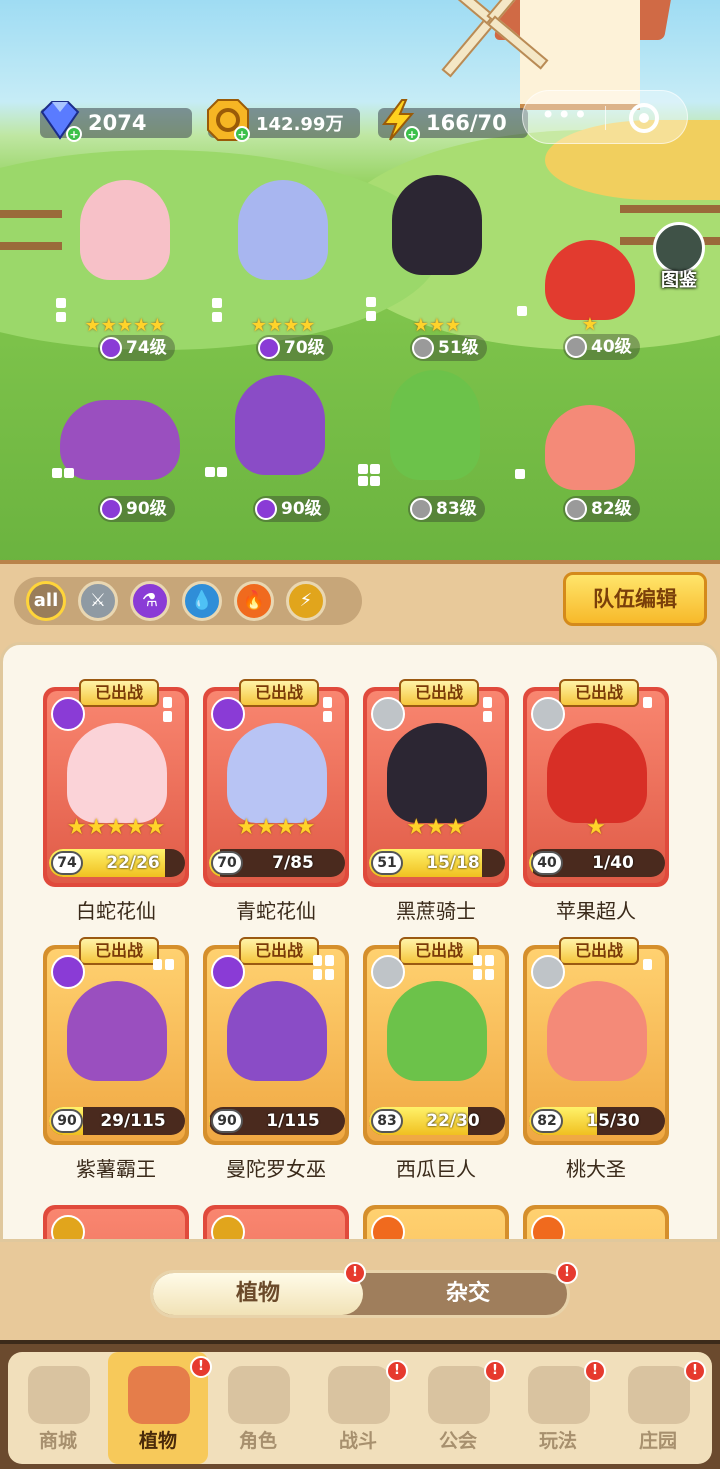  I want to click on gems-value: 2074, so click(117, 123).